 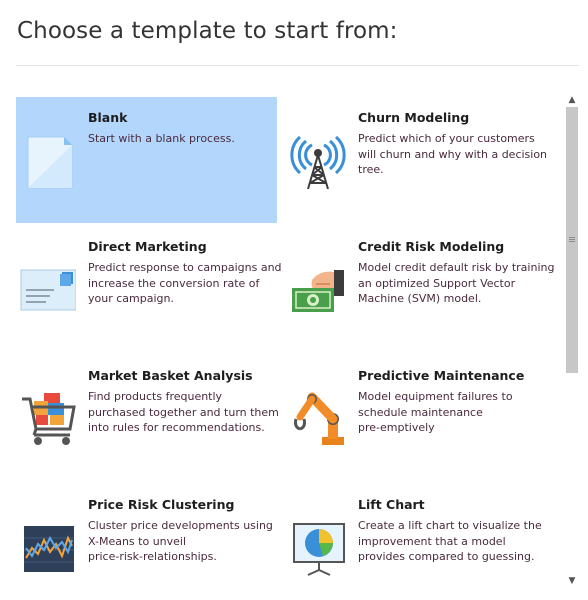 I want to click on template-title: Blank, so click(x=108, y=117).